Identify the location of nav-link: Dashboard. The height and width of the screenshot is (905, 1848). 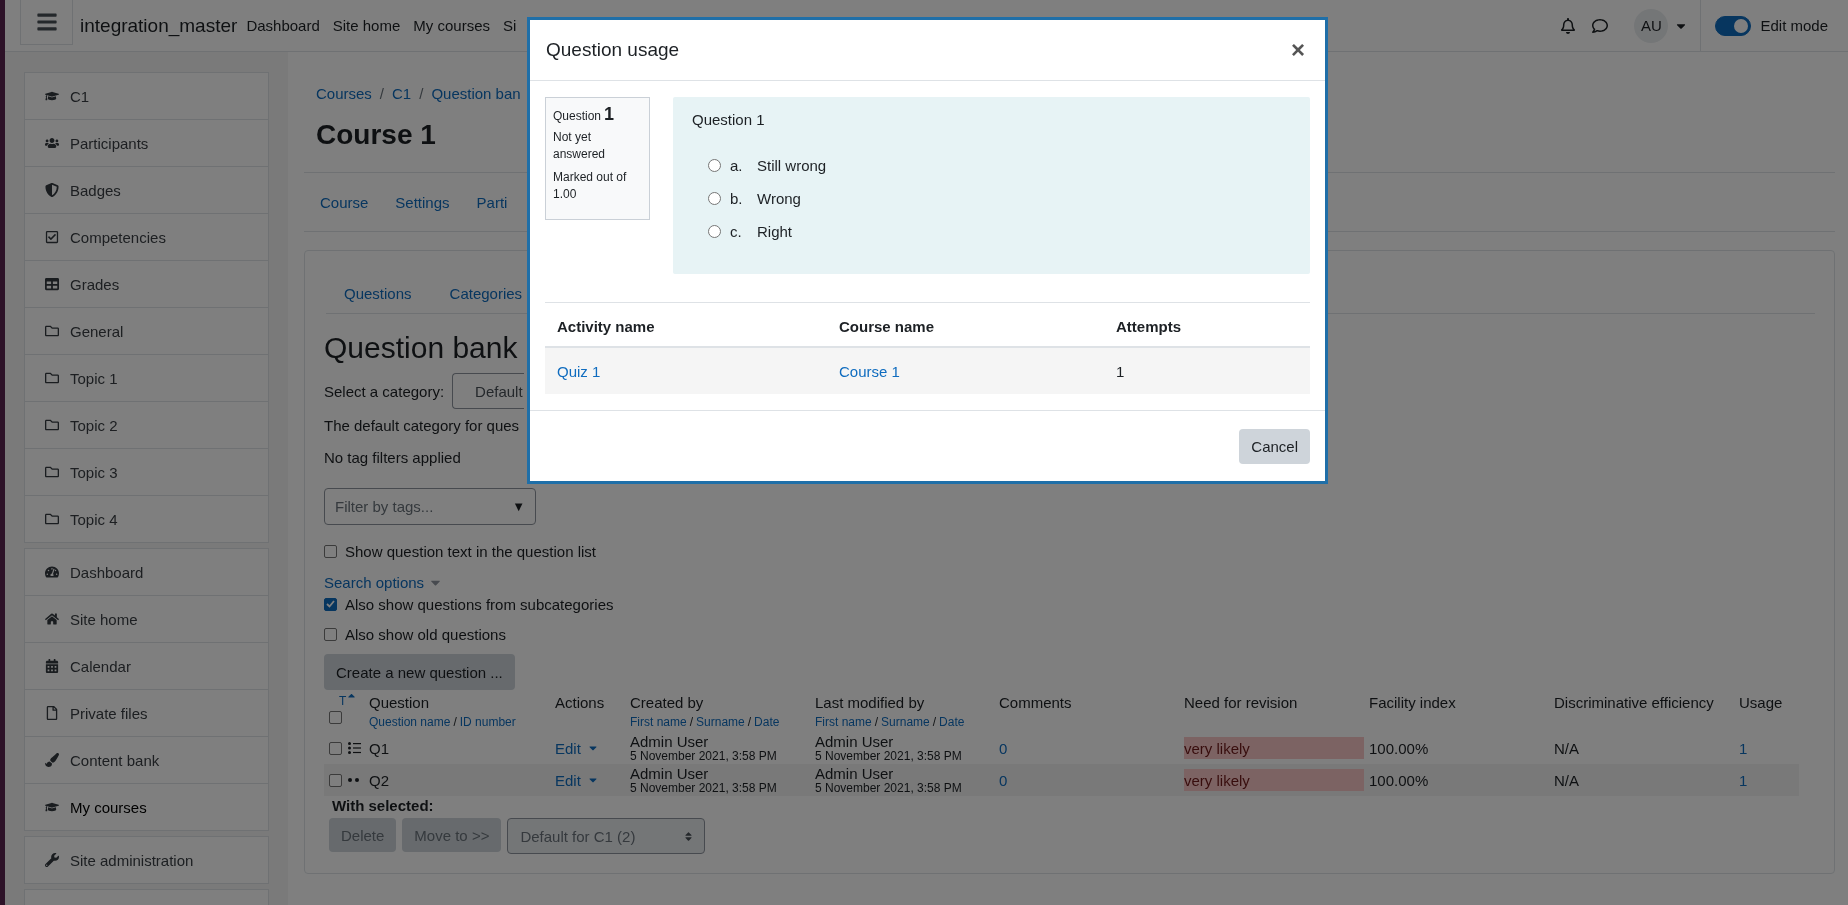
(283, 25).